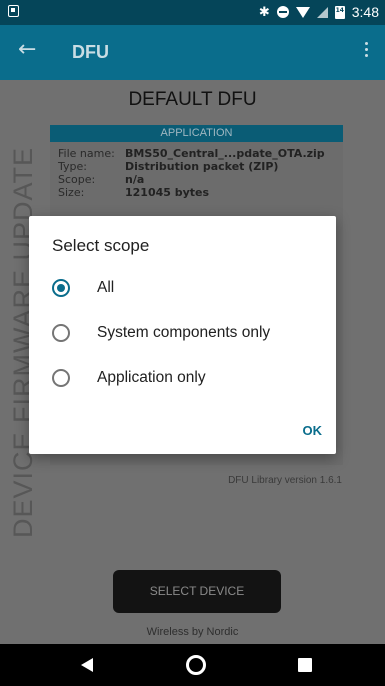  What do you see at coordinates (313, 430) in the screenshot?
I see `ok-button: OK` at bounding box center [313, 430].